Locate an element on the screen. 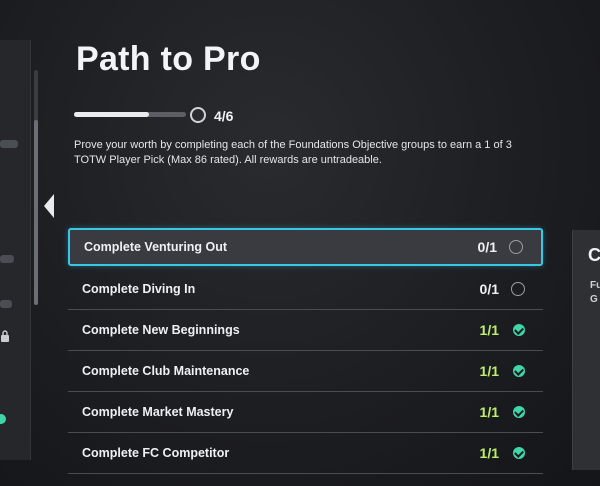  objective-row: Complete New Beginnings 1/1 is located at coordinates (305, 330).